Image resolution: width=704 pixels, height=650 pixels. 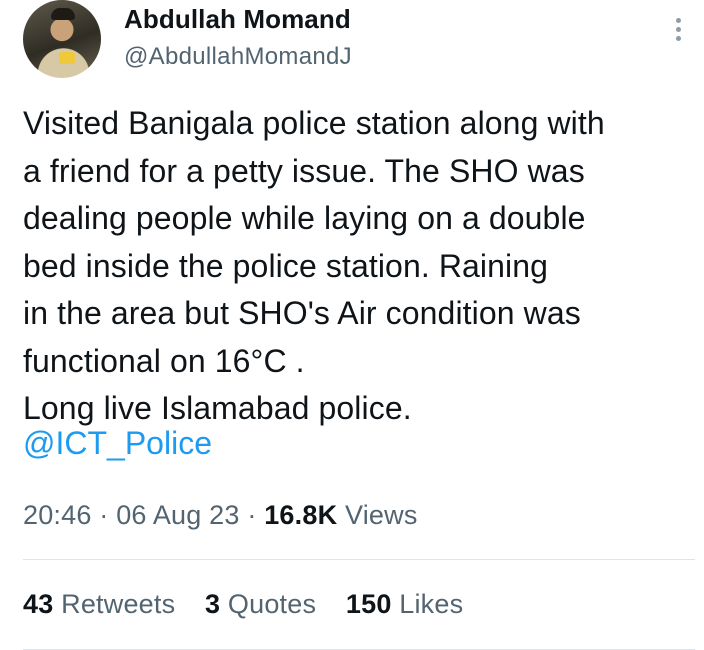 What do you see at coordinates (117, 443) in the screenshot?
I see `mention-link: @ICT_Police` at bounding box center [117, 443].